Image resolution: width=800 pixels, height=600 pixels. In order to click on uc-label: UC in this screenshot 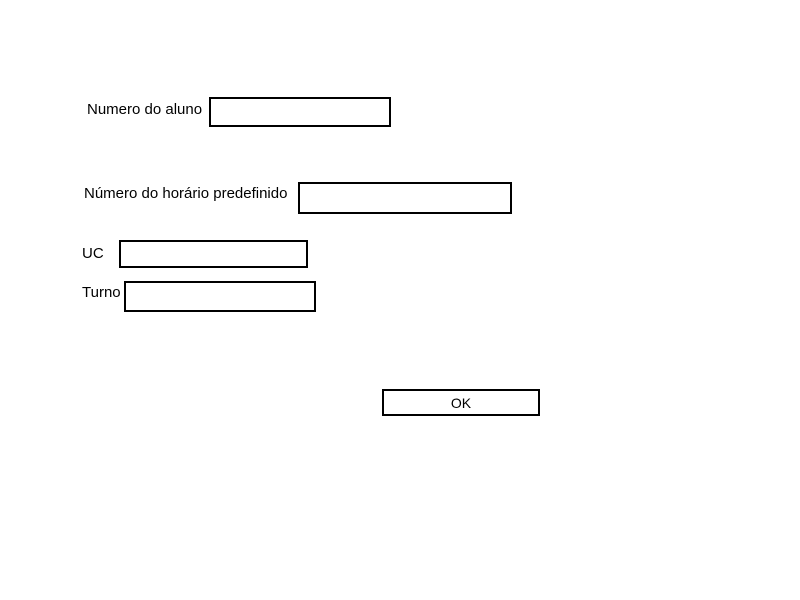, I will do `click(93, 253)`.